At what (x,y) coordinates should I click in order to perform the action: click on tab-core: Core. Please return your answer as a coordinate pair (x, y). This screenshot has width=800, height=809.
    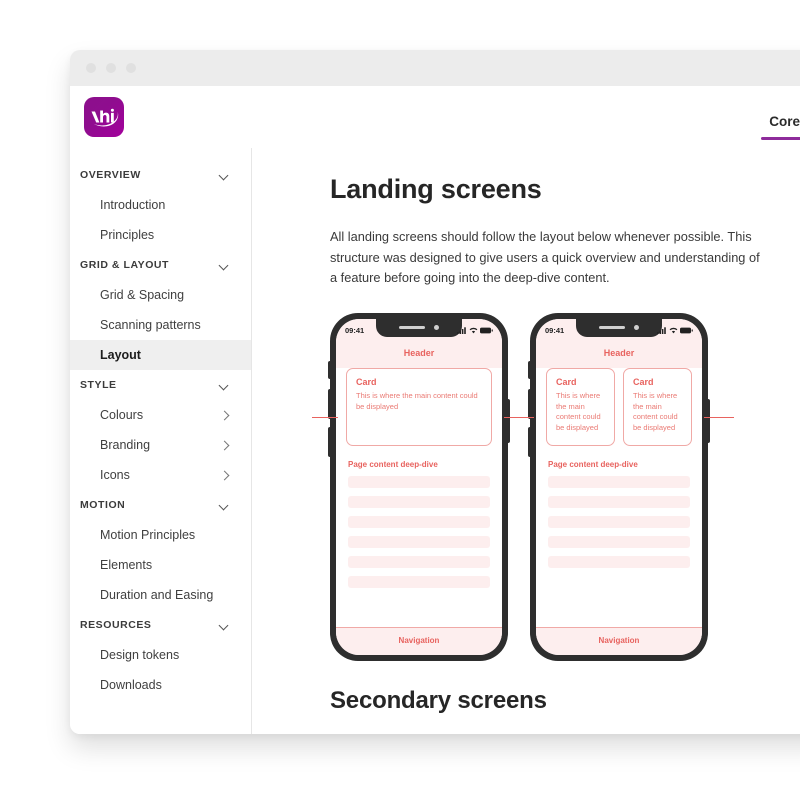
    Looking at the image, I should click on (780, 117).